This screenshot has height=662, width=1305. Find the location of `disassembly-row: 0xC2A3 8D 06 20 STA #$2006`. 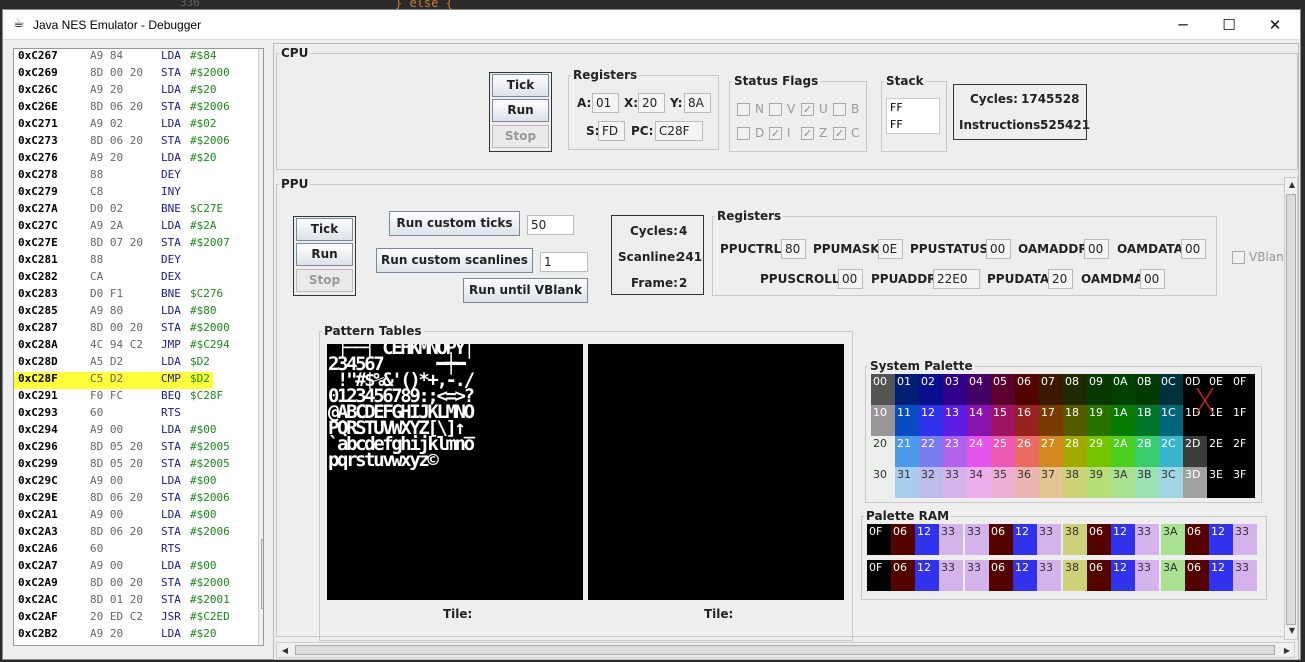

disassembly-row: 0xC2A3 8D 06 20 STA #$2006 is located at coordinates (138, 533).